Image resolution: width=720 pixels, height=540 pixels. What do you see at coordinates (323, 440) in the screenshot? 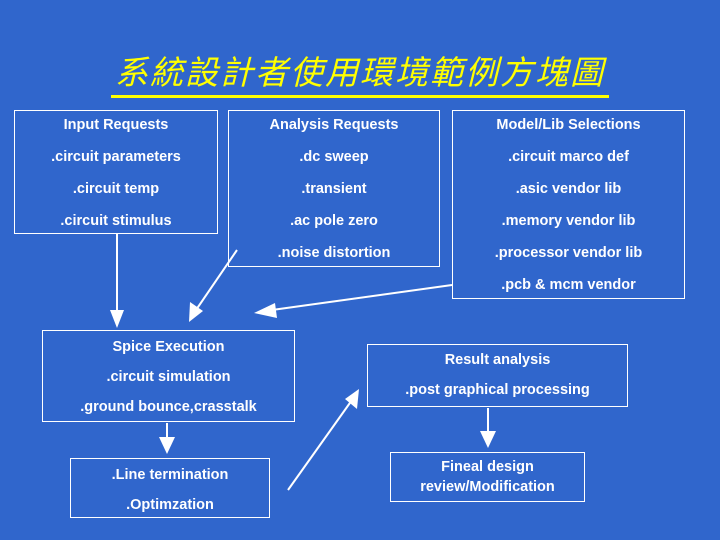
I see `arrow-line-termination-to-result-icon` at bounding box center [323, 440].